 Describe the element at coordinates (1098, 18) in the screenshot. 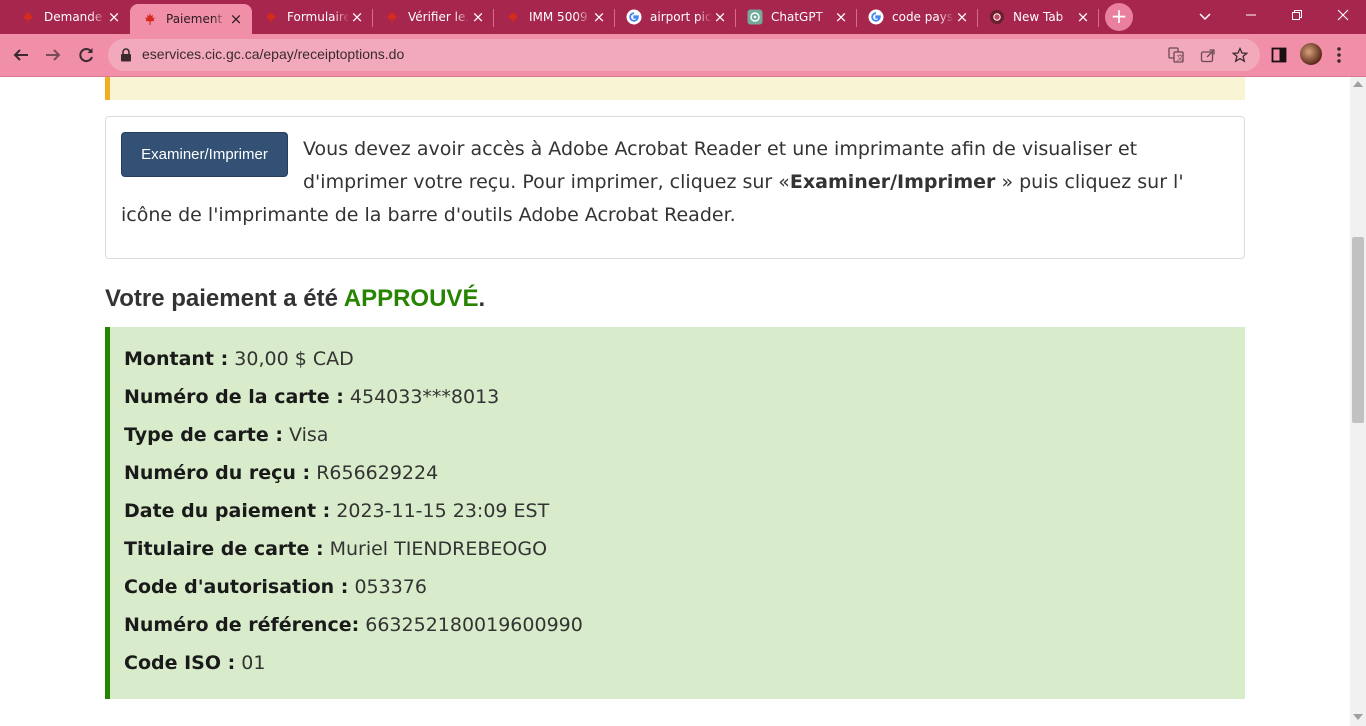

I see `tab-divider` at that location.